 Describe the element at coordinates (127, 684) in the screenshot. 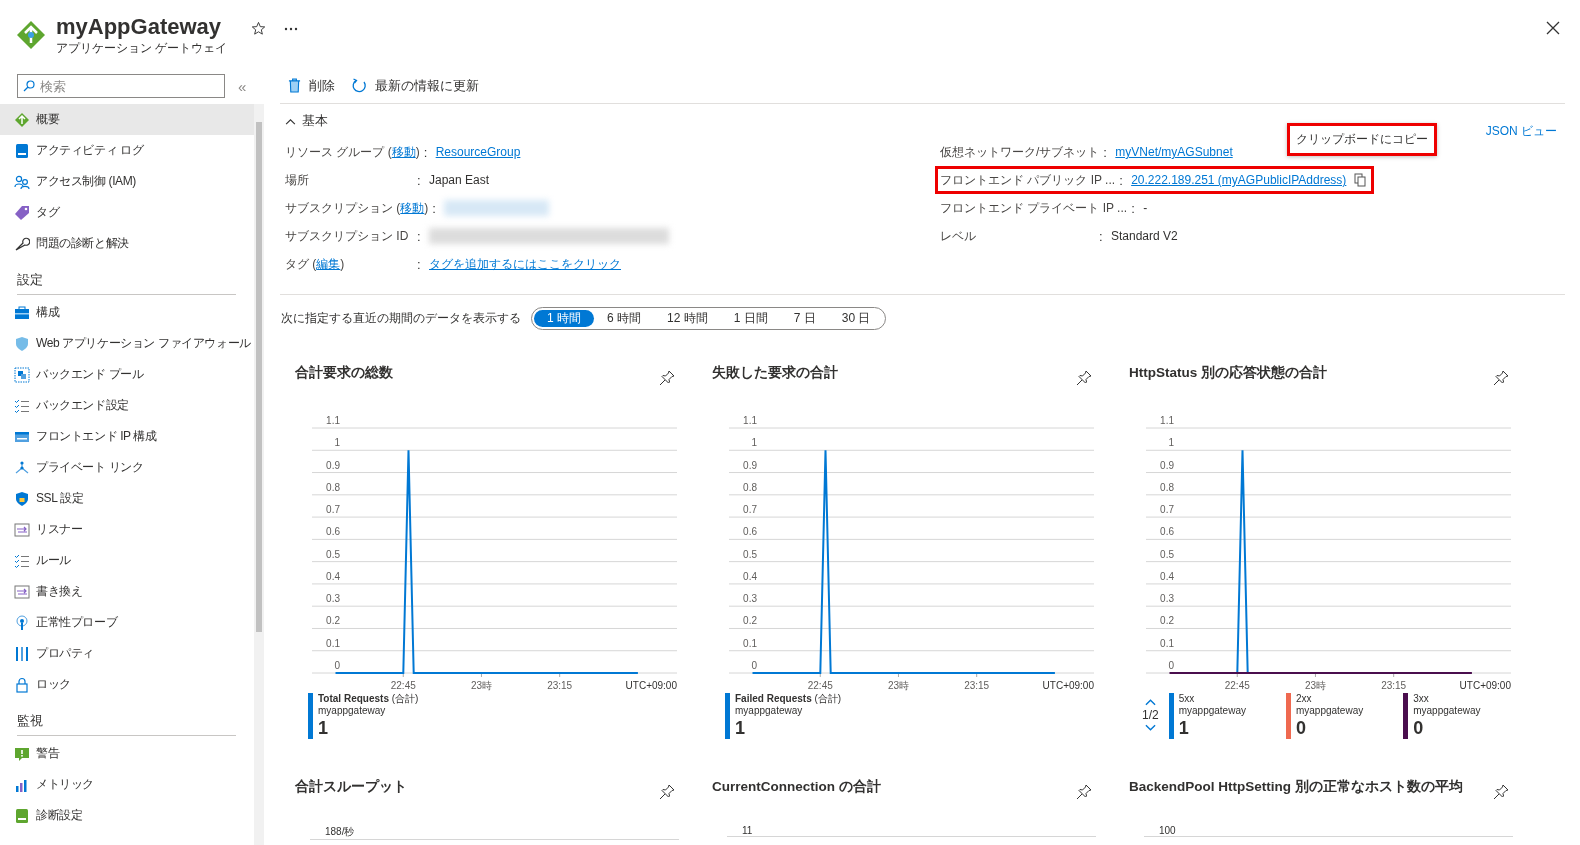

I see `nav-item: ロック` at that location.